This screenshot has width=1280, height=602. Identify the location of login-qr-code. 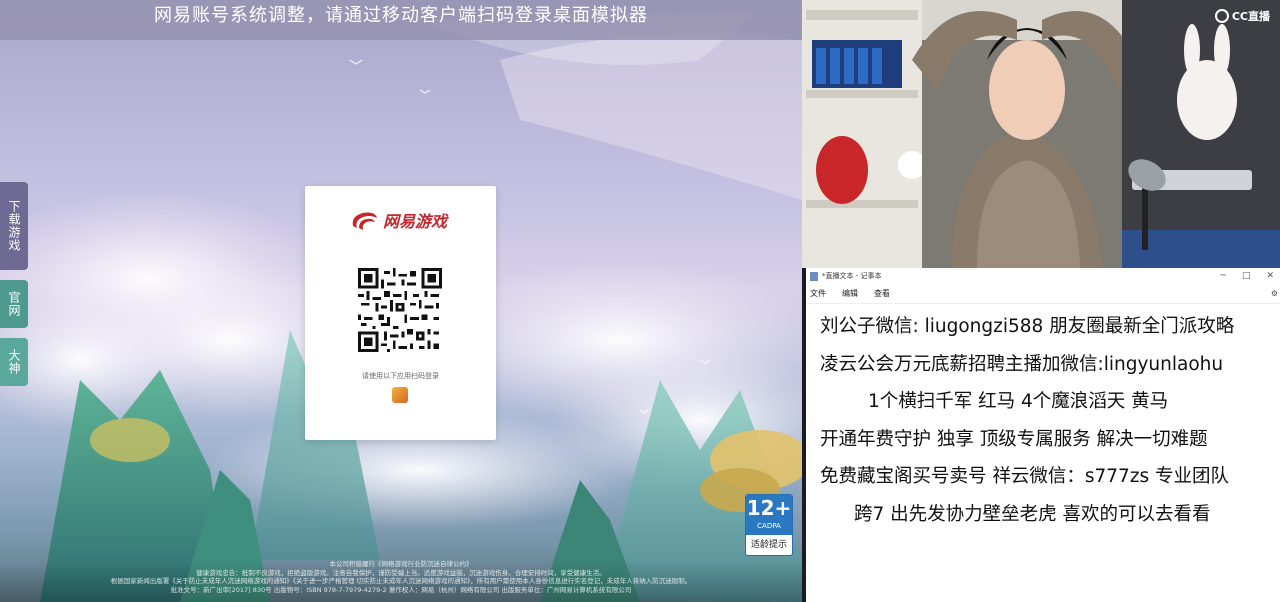
(400, 310).